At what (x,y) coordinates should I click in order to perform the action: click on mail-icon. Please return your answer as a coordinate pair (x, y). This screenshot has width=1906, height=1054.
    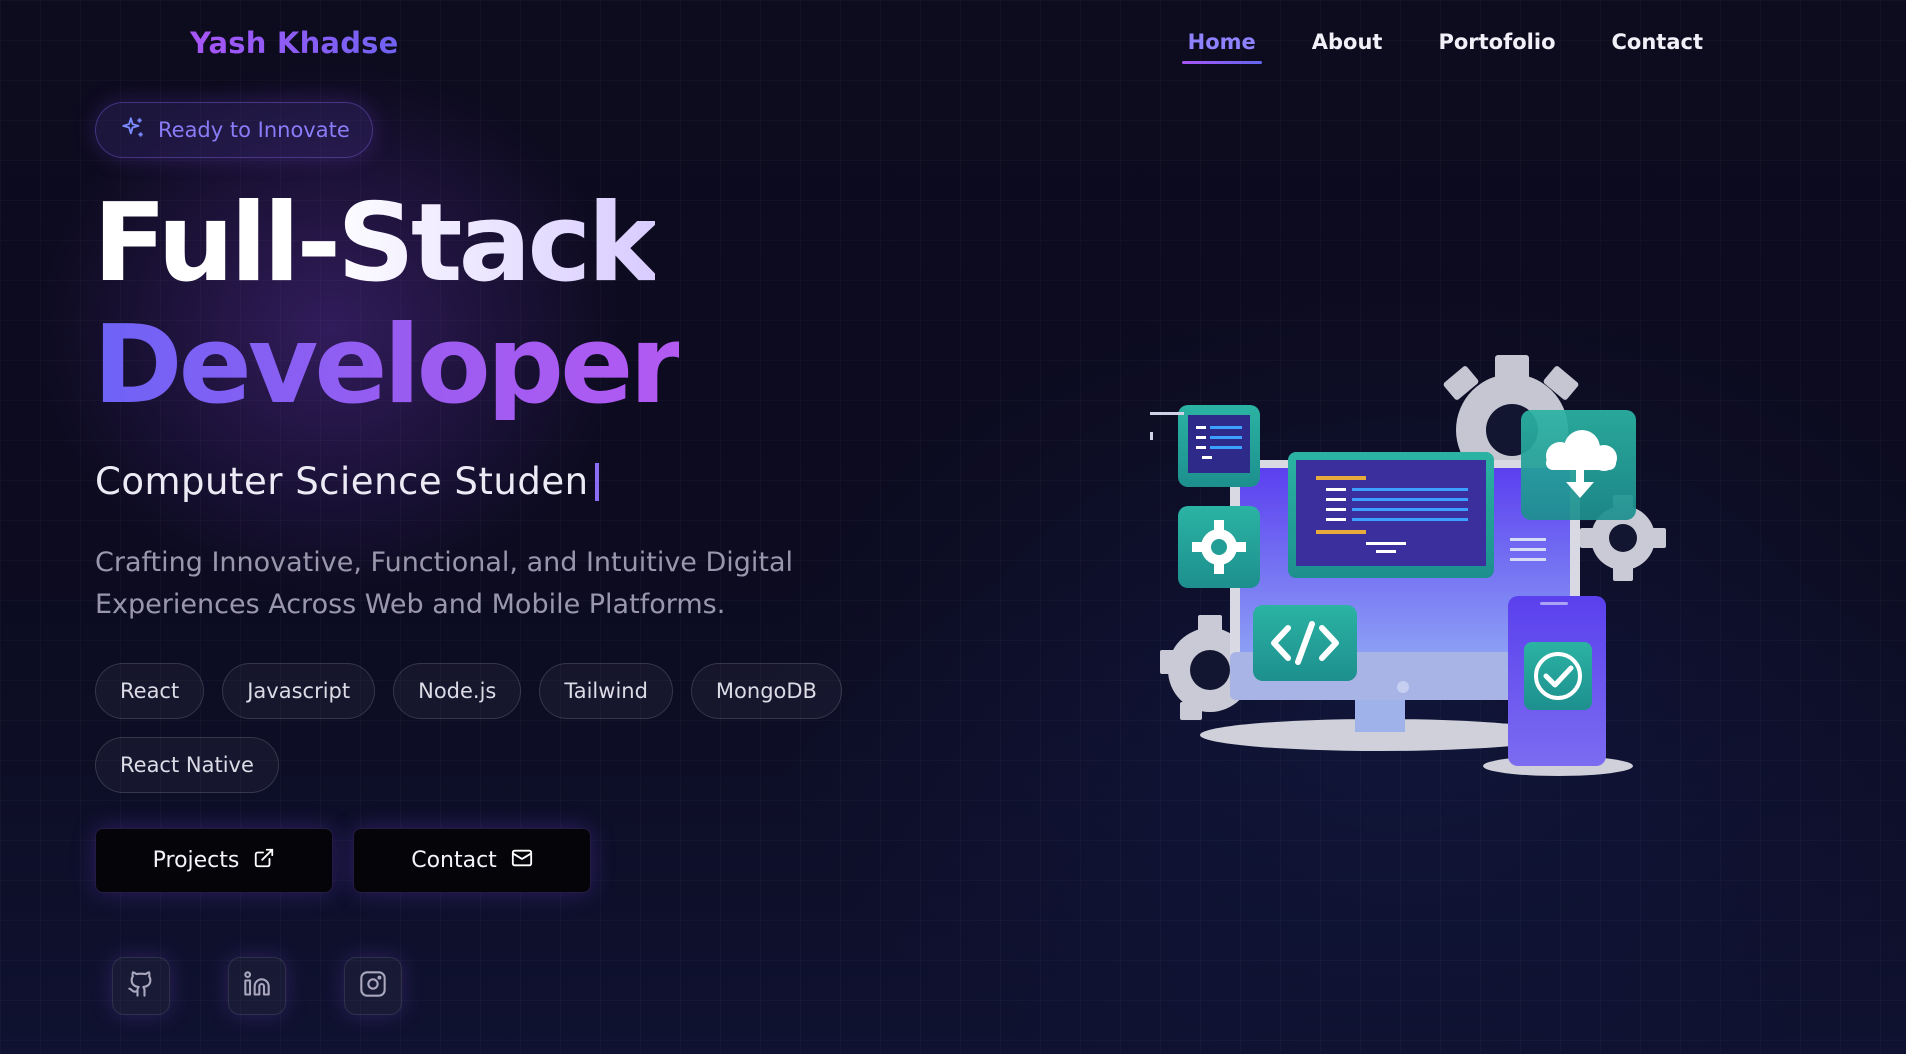
    Looking at the image, I should click on (522, 861).